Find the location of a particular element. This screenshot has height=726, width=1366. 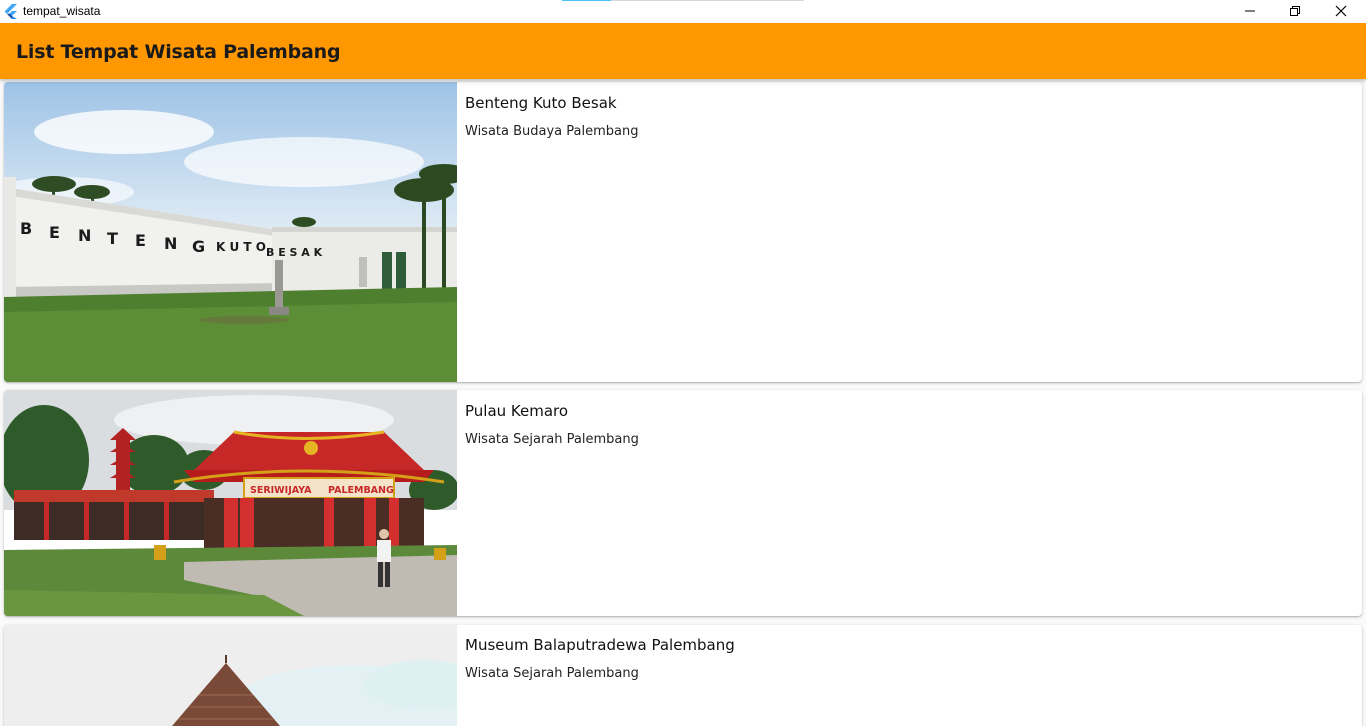

close-icon is located at coordinates (1341, 11).